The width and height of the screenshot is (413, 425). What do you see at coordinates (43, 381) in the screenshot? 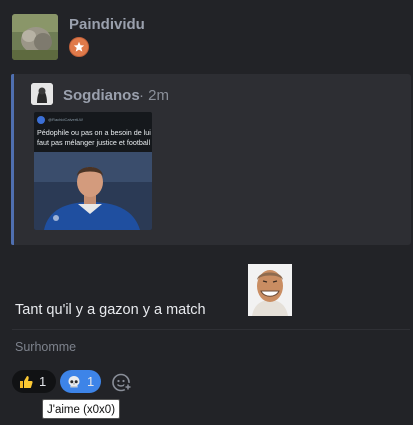
I see `thumbs-up-count: 1` at bounding box center [43, 381].